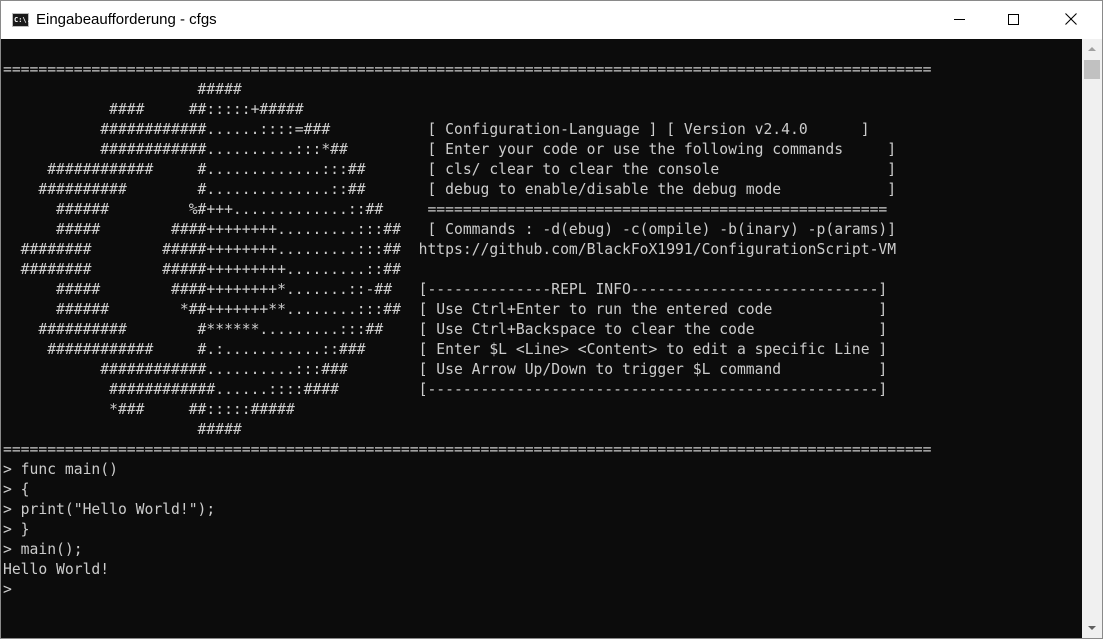 Image resolution: width=1103 pixels, height=639 pixels. What do you see at coordinates (1092, 69) in the screenshot?
I see `scrollbar-thumb` at bounding box center [1092, 69].